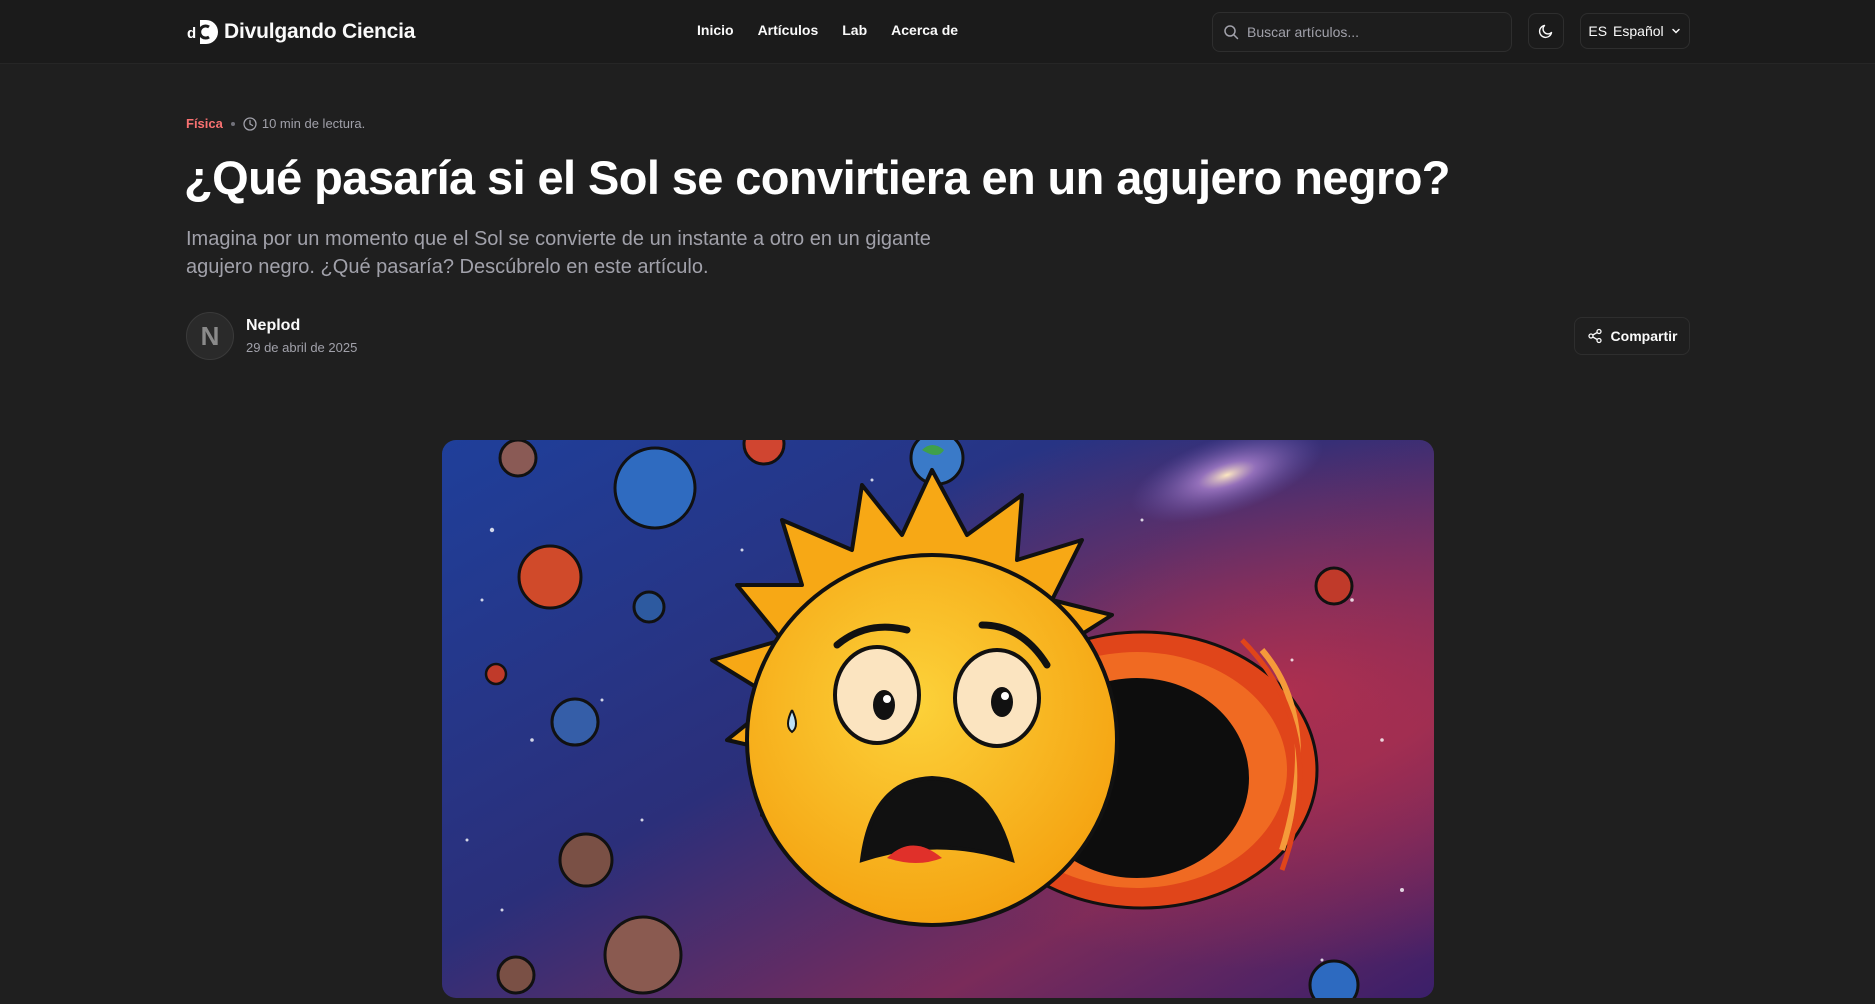  Describe the element at coordinates (1644, 336) in the screenshot. I see `share-label: Compartir` at that location.